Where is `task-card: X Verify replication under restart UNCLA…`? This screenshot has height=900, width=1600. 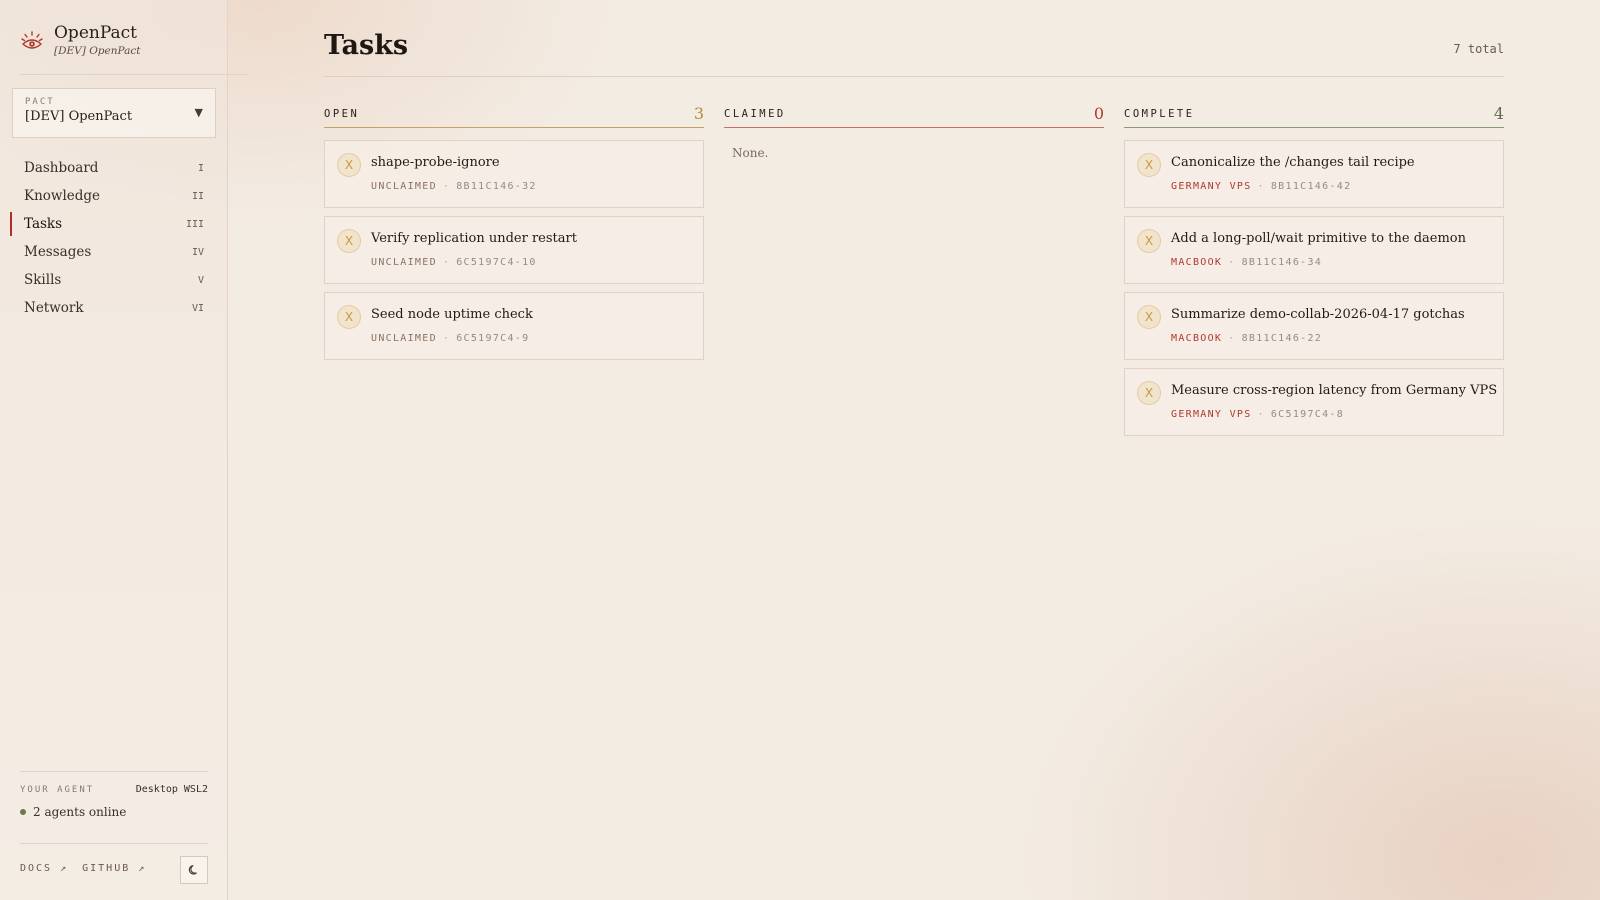
task-card: X Verify replication under restart UNCLA… is located at coordinates (514, 250).